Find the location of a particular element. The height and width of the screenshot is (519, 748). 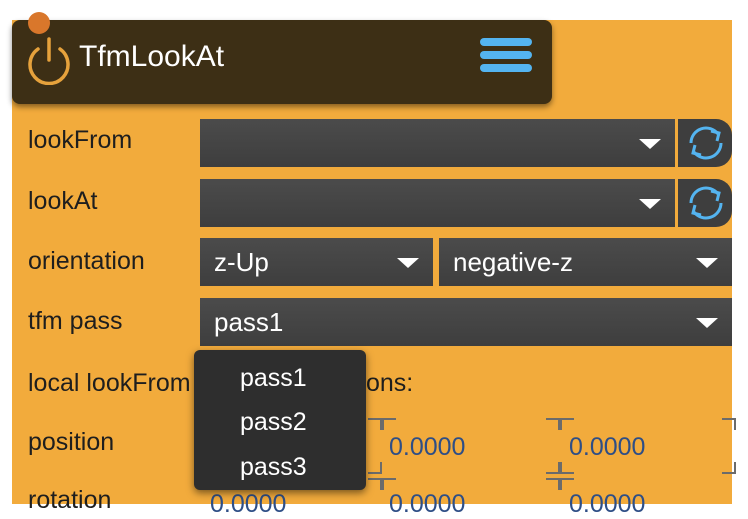

dropdown-option-pass3: pass3 is located at coordinates (273, 467).